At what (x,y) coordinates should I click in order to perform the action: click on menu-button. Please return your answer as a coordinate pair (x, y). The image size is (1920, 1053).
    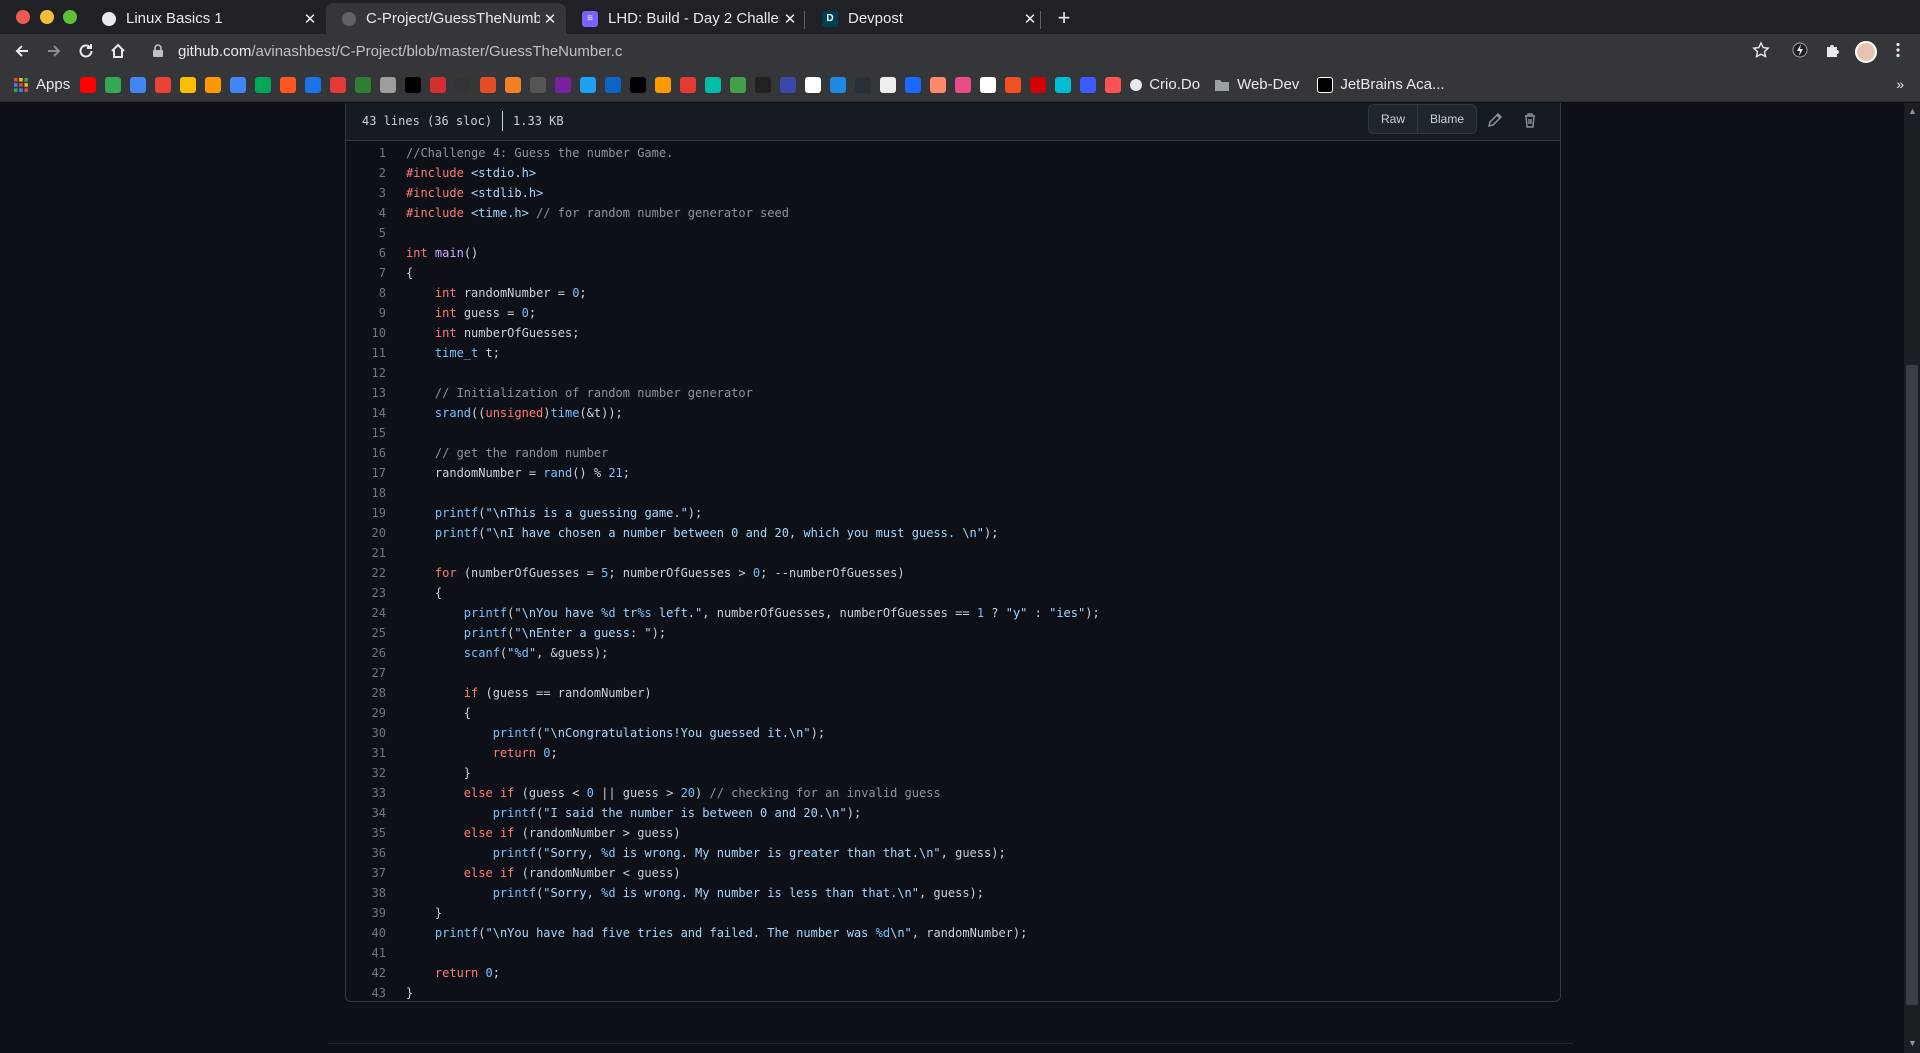
    Looking at the image, I should click on (1898, 51).